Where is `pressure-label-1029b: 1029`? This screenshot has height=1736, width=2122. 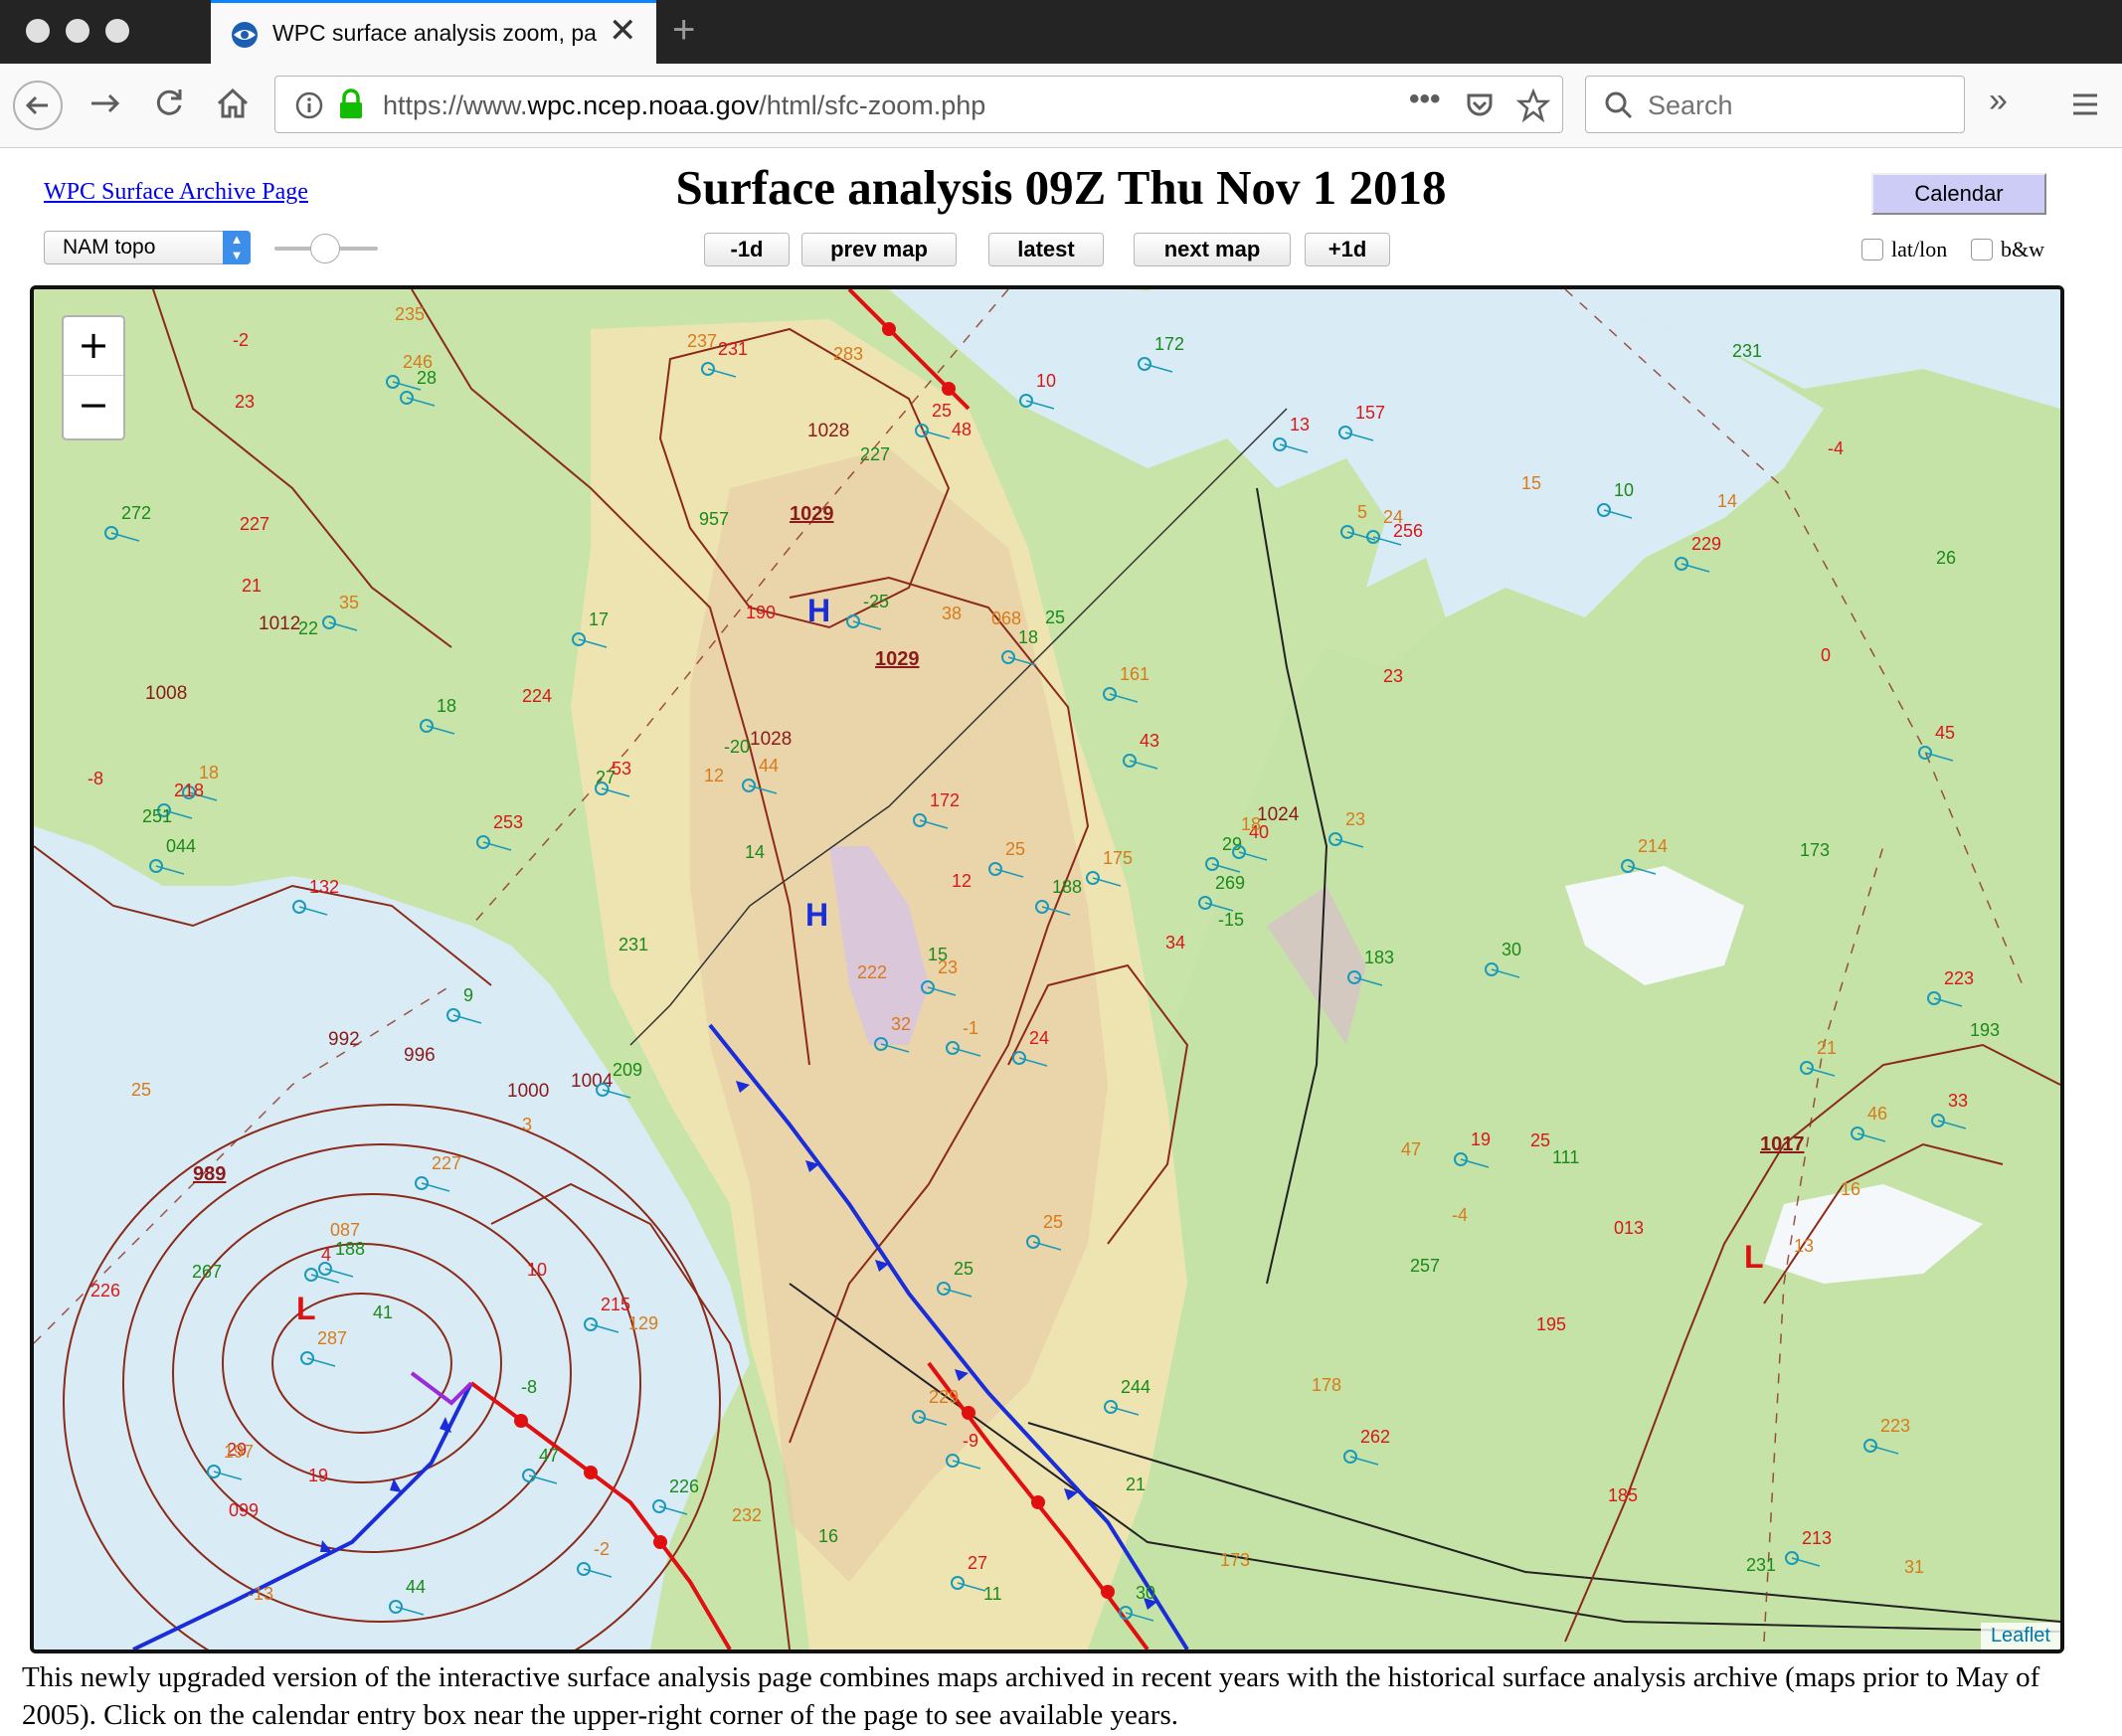
pressure-label-1029b: 1029 is located at coordinates (897, 659).